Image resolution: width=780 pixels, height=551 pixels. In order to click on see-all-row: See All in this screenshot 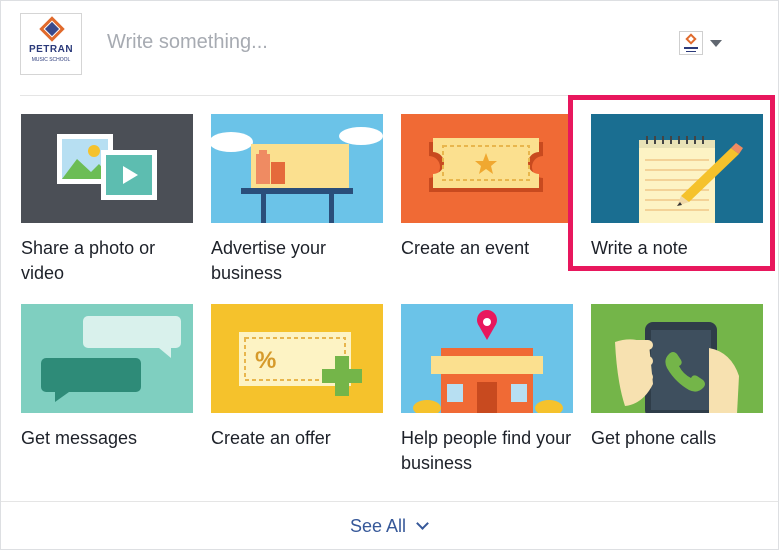, I will do `click(389, 526)`.